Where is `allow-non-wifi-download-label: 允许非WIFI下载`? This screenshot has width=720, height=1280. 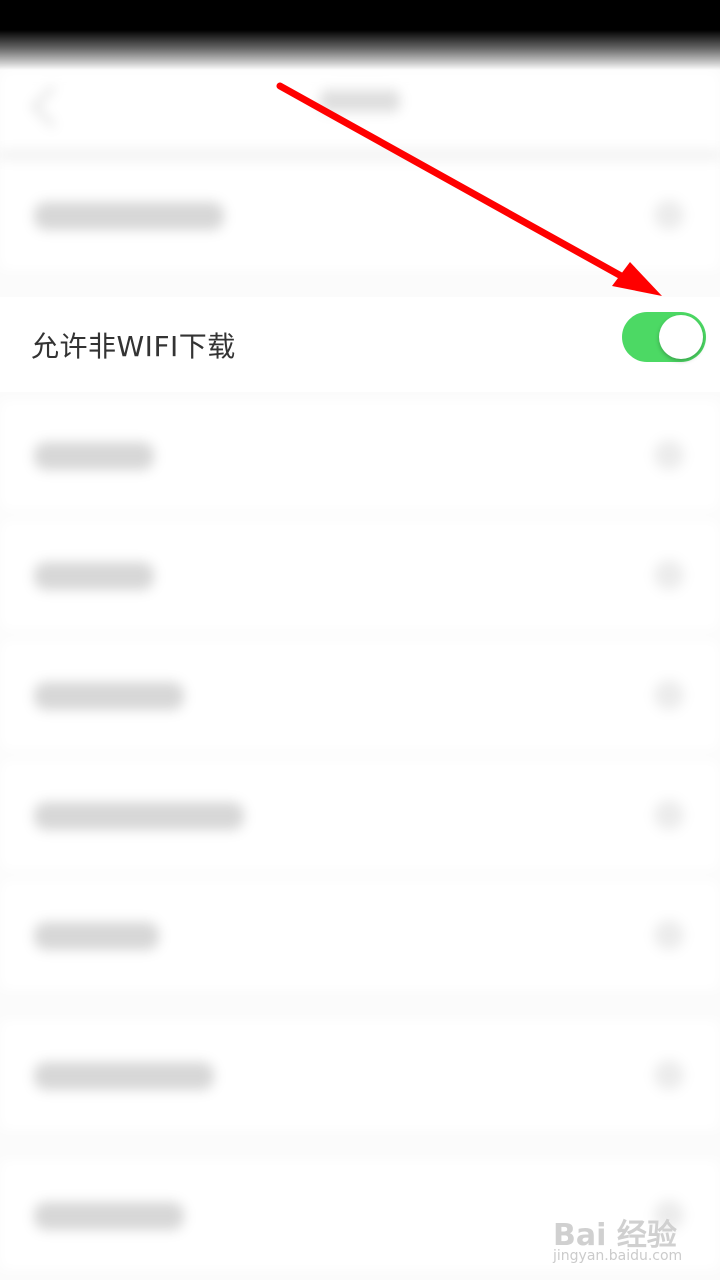
allow-non-wifi-download-label: 允许非WIFI下载 is located at coordinates (133, 346).